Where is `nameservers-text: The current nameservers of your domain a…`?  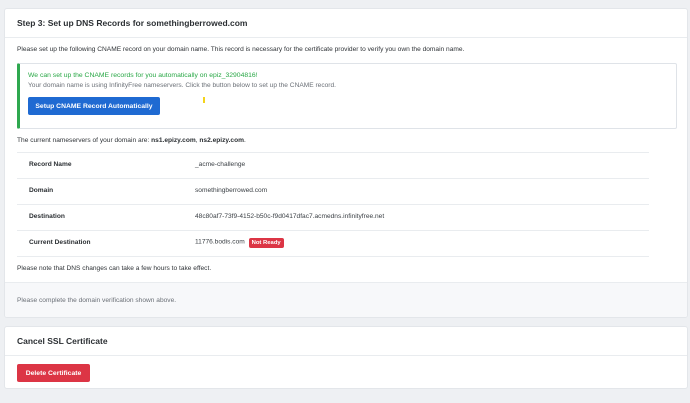
nameservers-text: The current nameservers of your domain a… is located at coordinates (346, 141).